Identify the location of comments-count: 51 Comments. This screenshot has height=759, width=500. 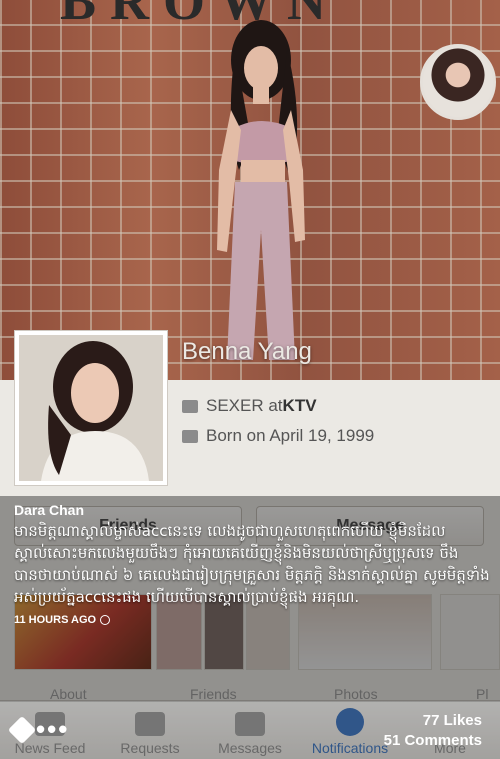
(433, 740).